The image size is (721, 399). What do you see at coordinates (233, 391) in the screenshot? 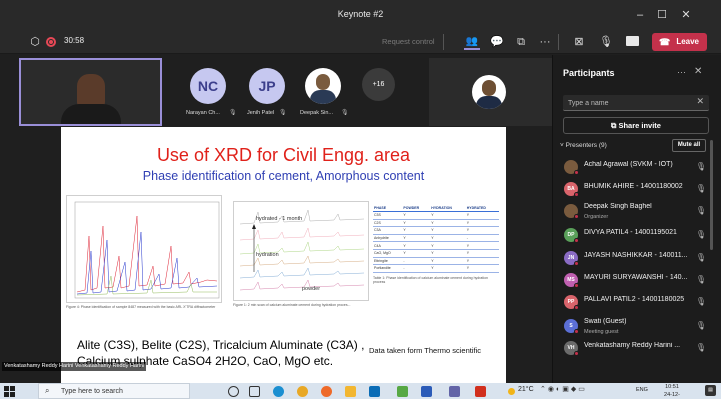
I see `cortana-icon` at bounding box center [233, 391].